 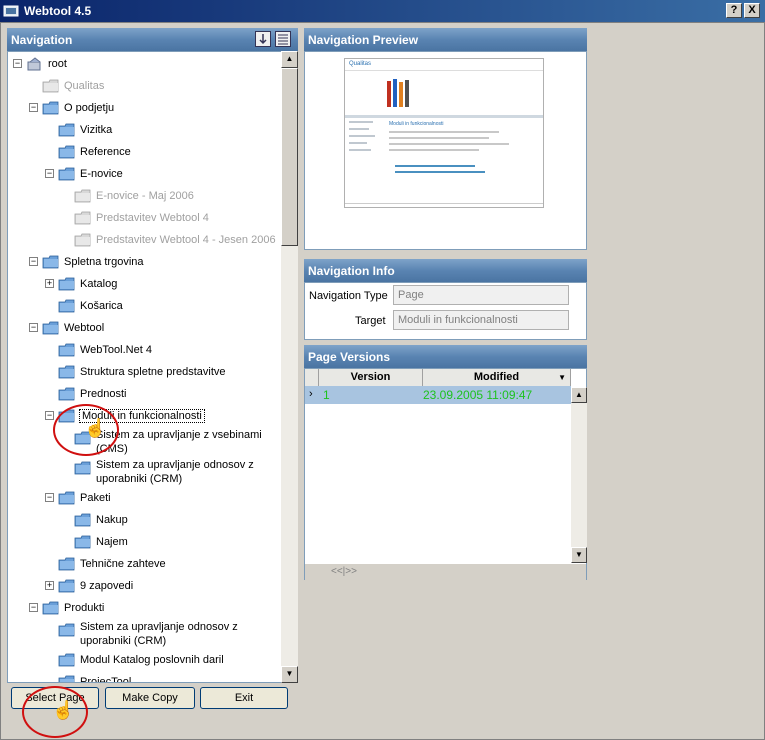 What do you see at coordinates (438, 395) in the screenshot?
I see `table-row: › 1 23.09.2005 11:09:47` at bounding box center [438, 395].